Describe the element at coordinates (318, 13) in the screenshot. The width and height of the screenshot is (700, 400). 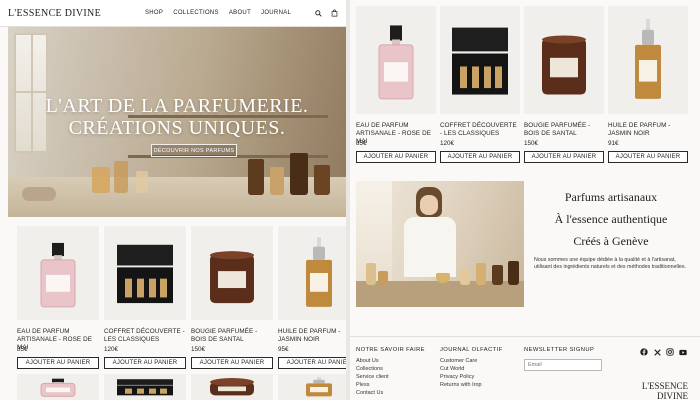
I see `search-icon` at that location.